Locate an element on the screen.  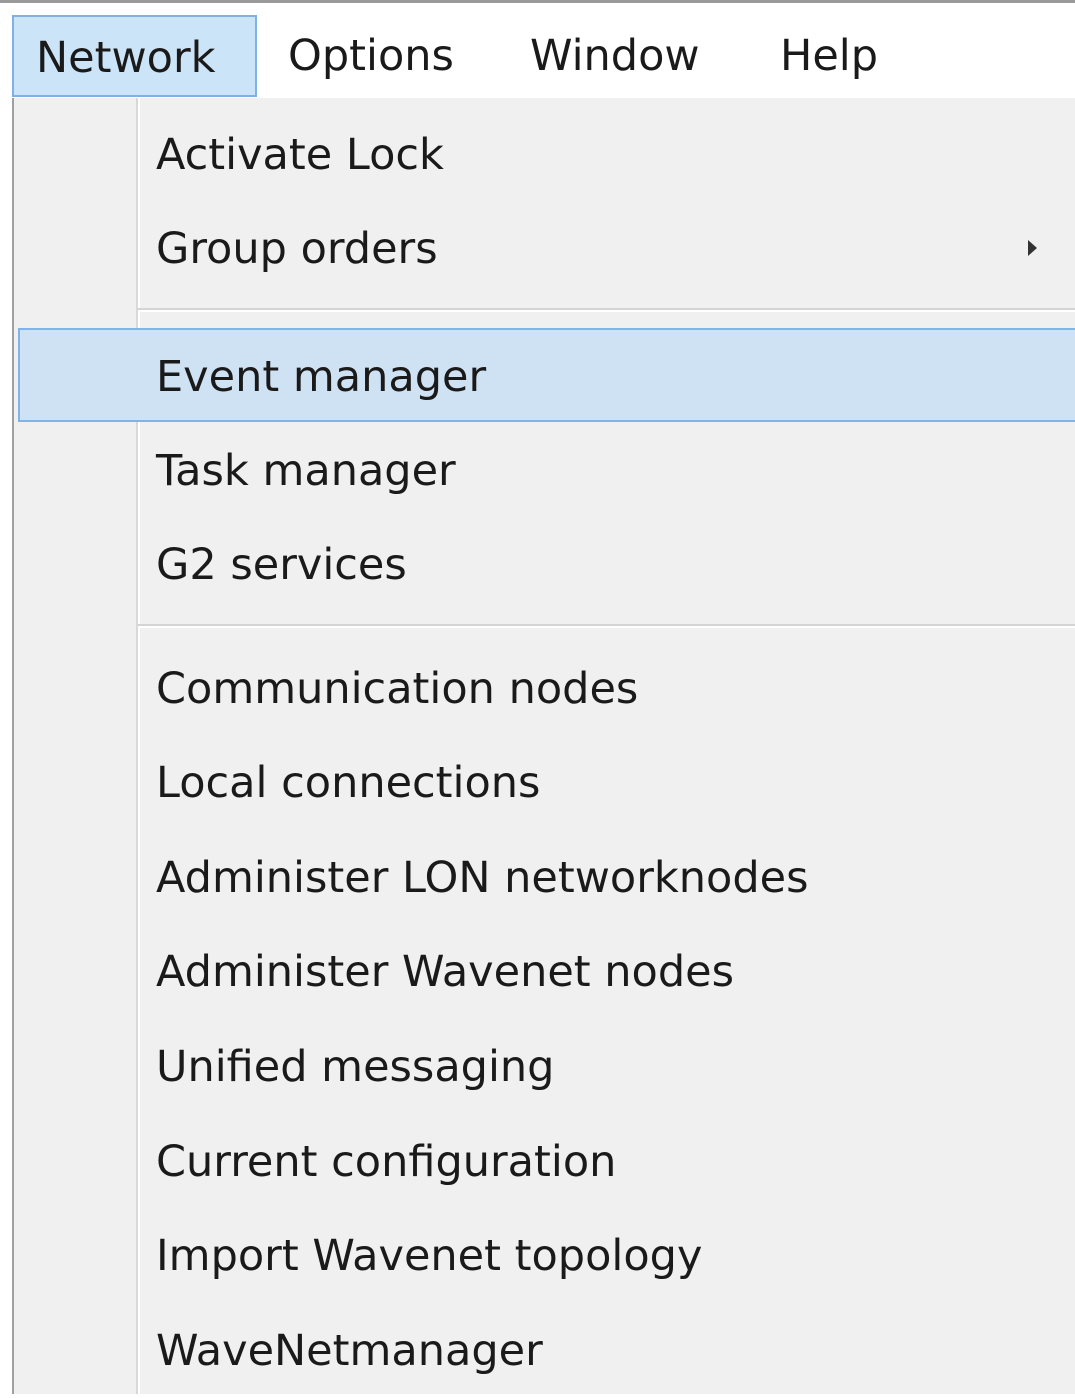
menu-bar: Network Options Window Help is located at coordinates (537, 50).